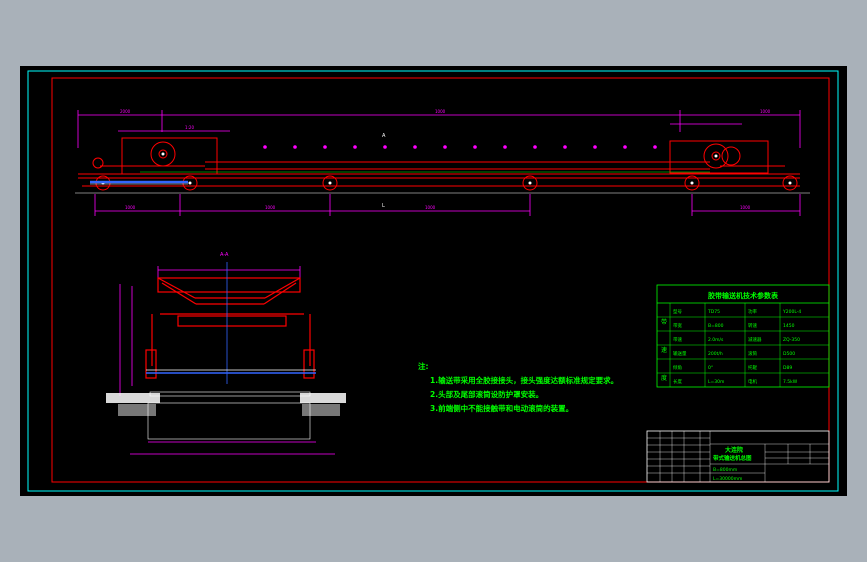 The width and height of the screenshot is (867, 562). Describe the element at coordinates (224, 255) in the screenshot. I see `section-title: A-A` at that location.